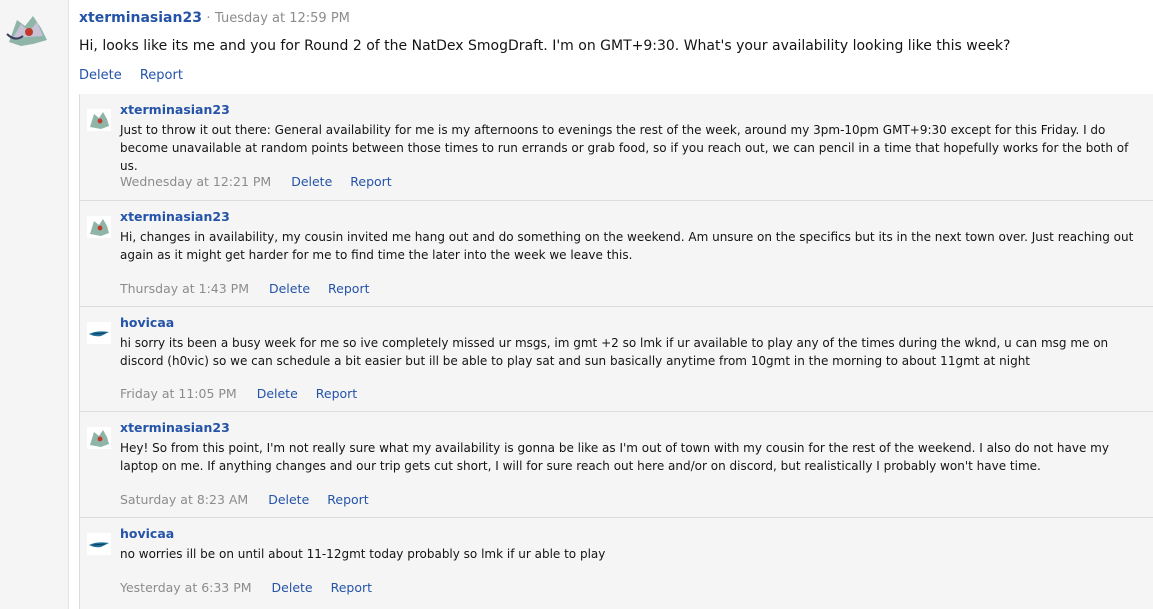  What do you see at coordinates (251, 288) in the screenshot?
I see `comment-actions: Thursday at 1:43 PM Delete Report` at bounding box center [251, 288].